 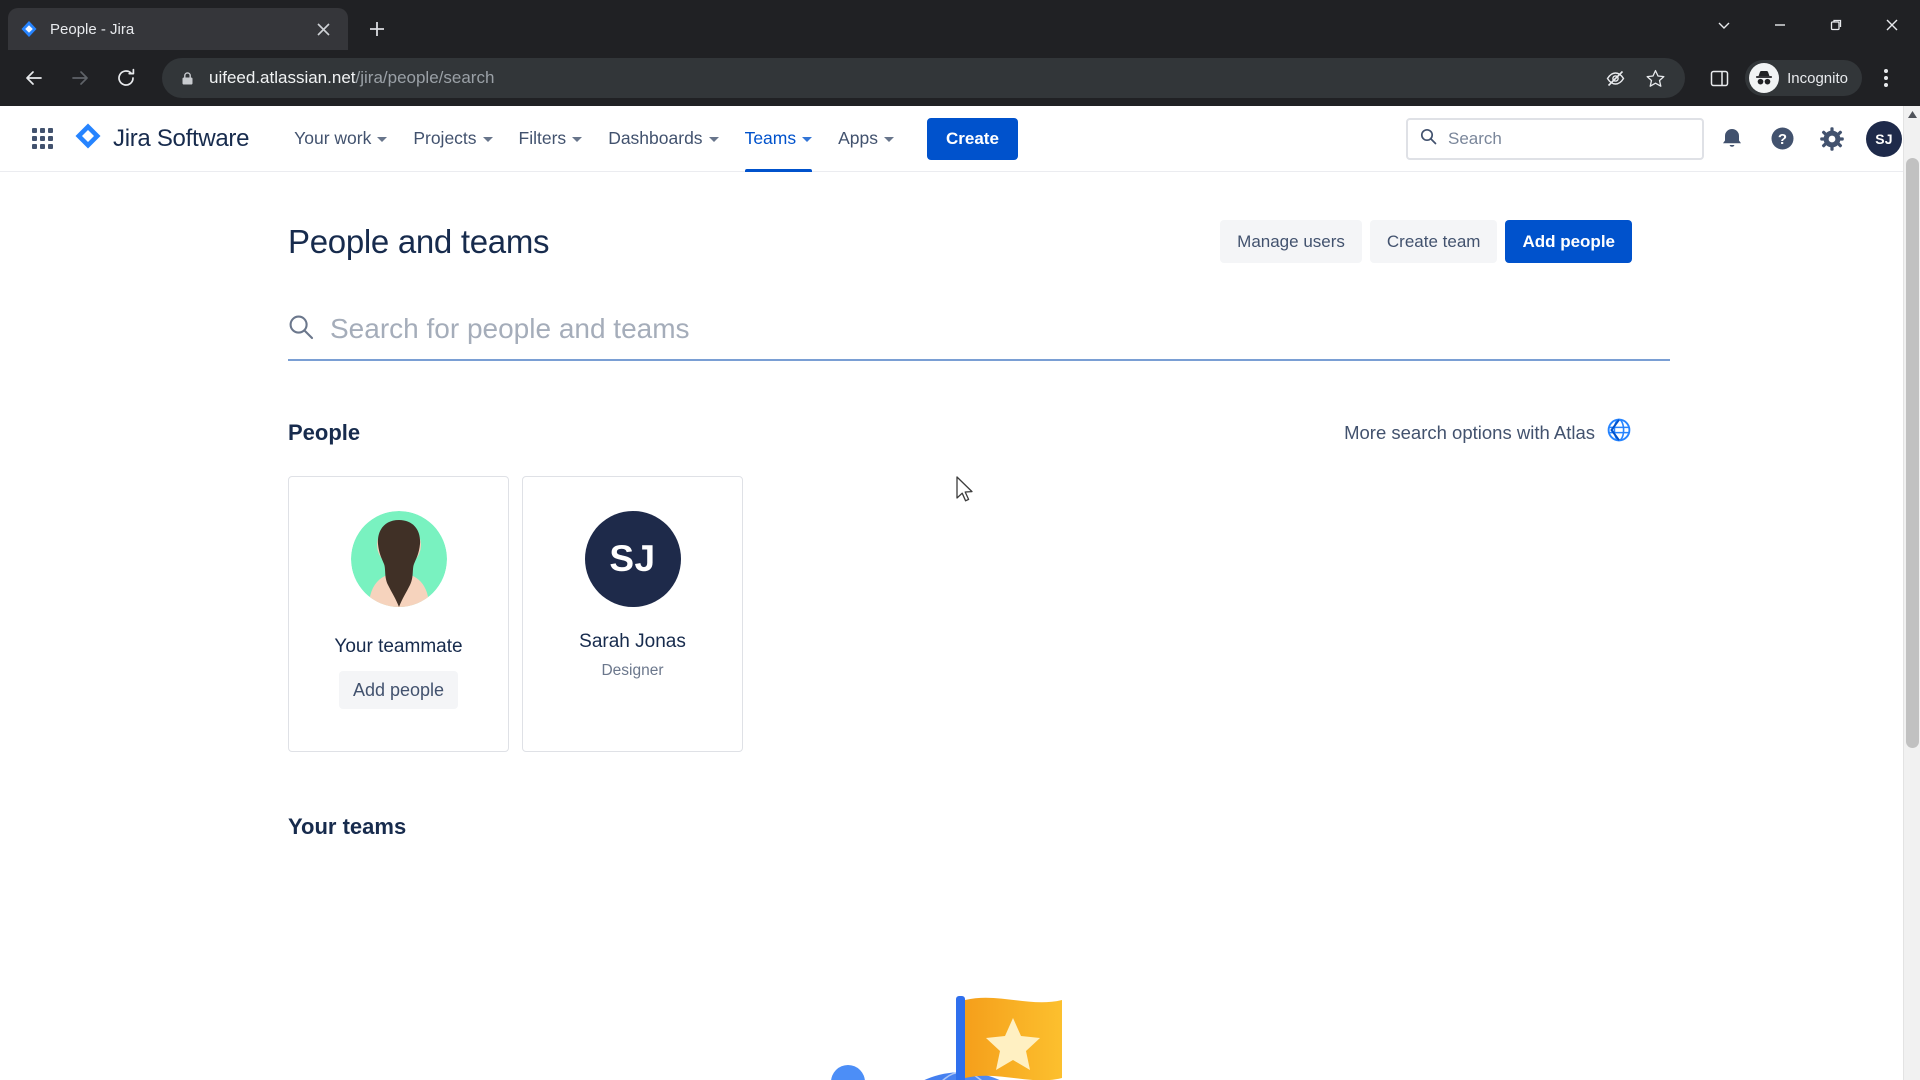 What do you see at coordinates (398, 646) in the screenshot?
I see `person-name: Your teammate` at bounding box center [398, 646].